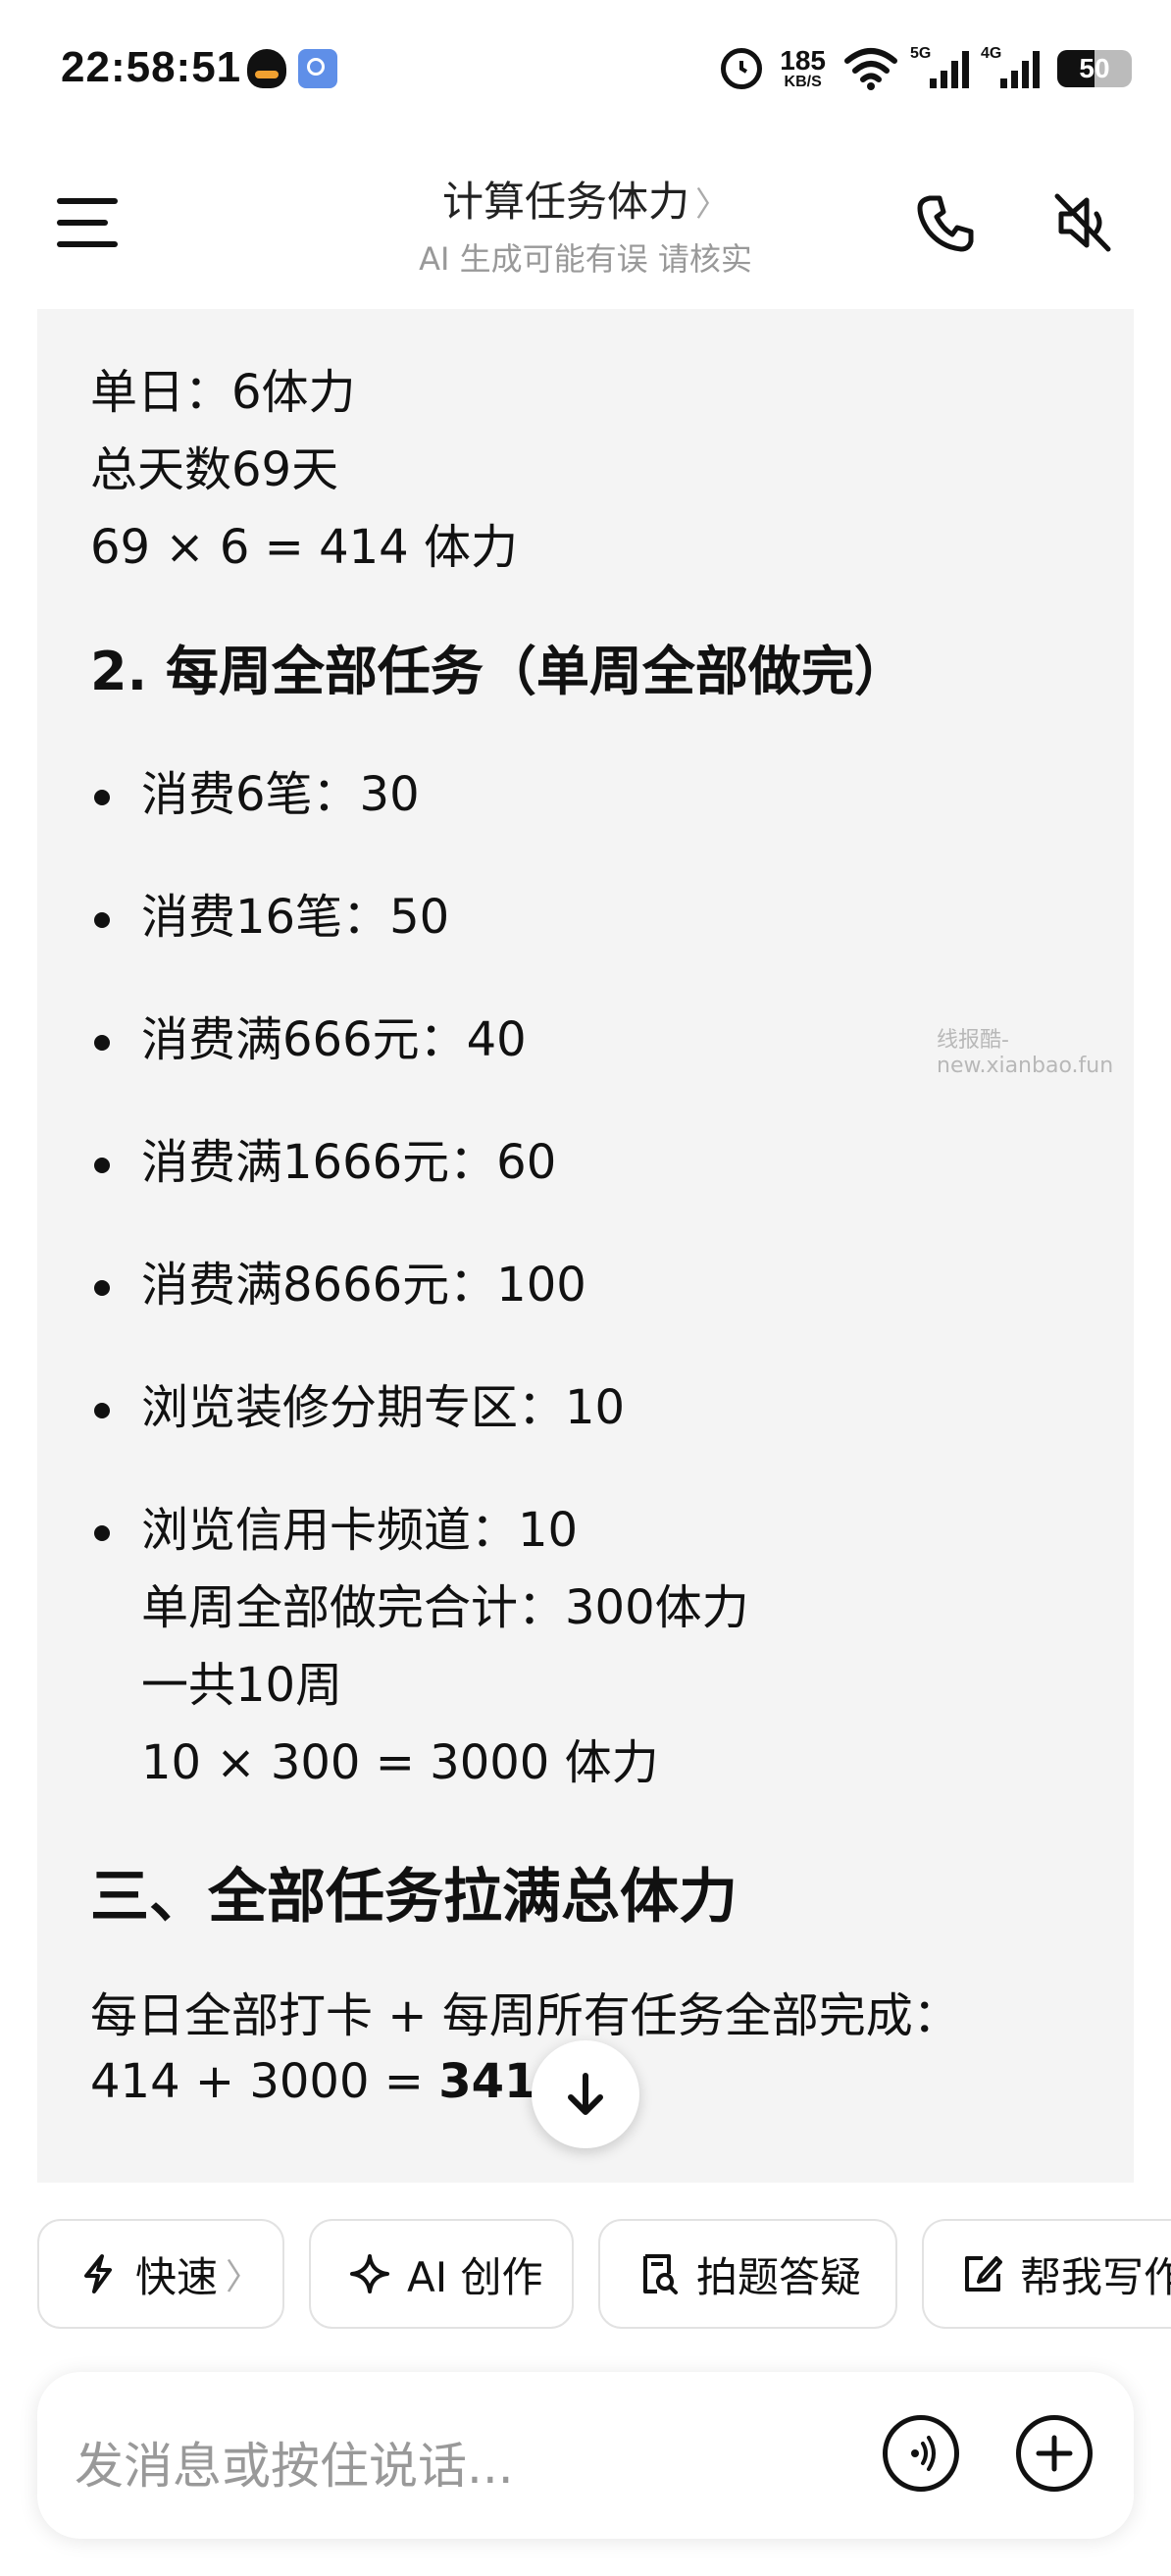 This screenshot has height=2576, width=1171. I want to click on voice-wave-icon, so click(923, 2453).